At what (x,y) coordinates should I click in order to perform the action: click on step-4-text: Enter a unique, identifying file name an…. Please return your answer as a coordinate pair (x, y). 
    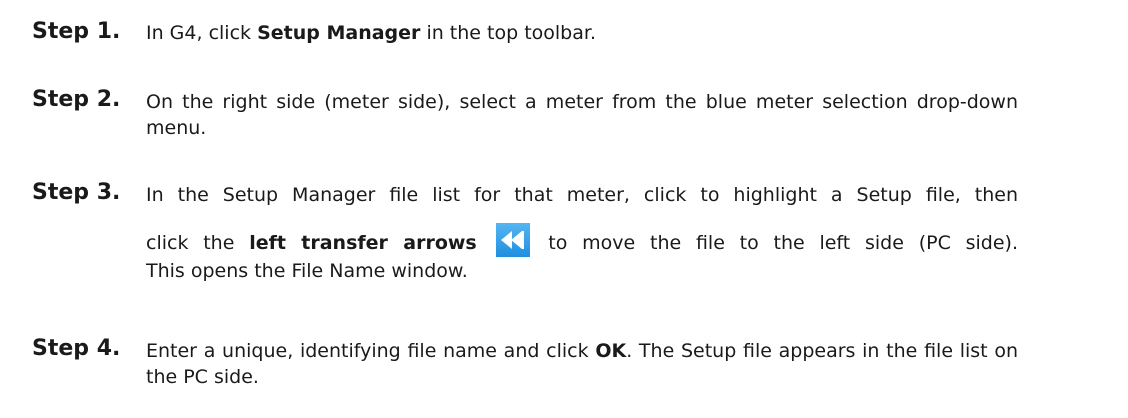
    Looking at the image, I should click on (582, 364).